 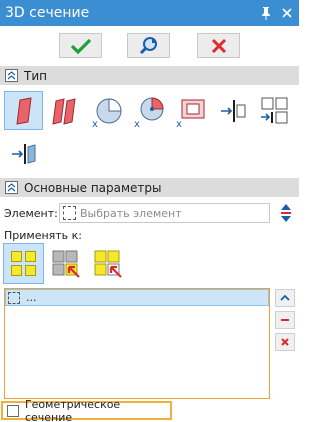 I want to click on chevron-up-icon, so click(x=285, y=297).